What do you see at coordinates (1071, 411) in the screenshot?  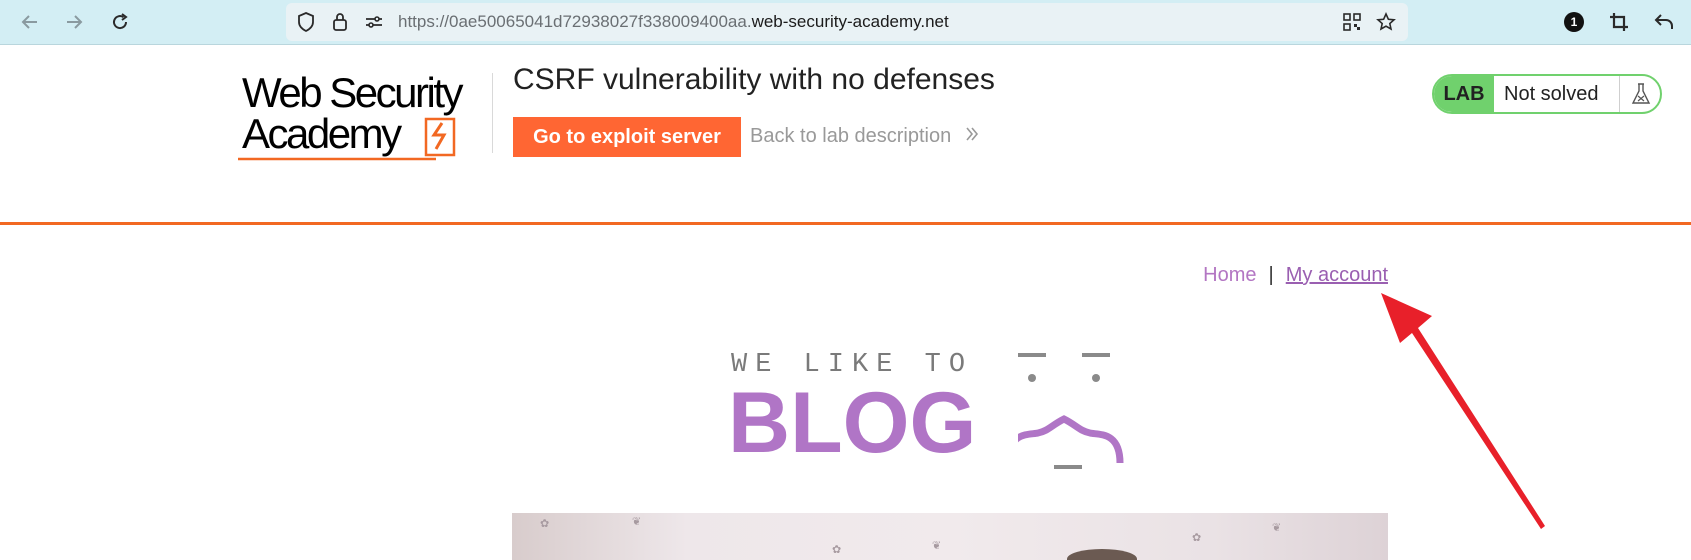 I see `blog-face-logo` at bounding box center [1071, 411].